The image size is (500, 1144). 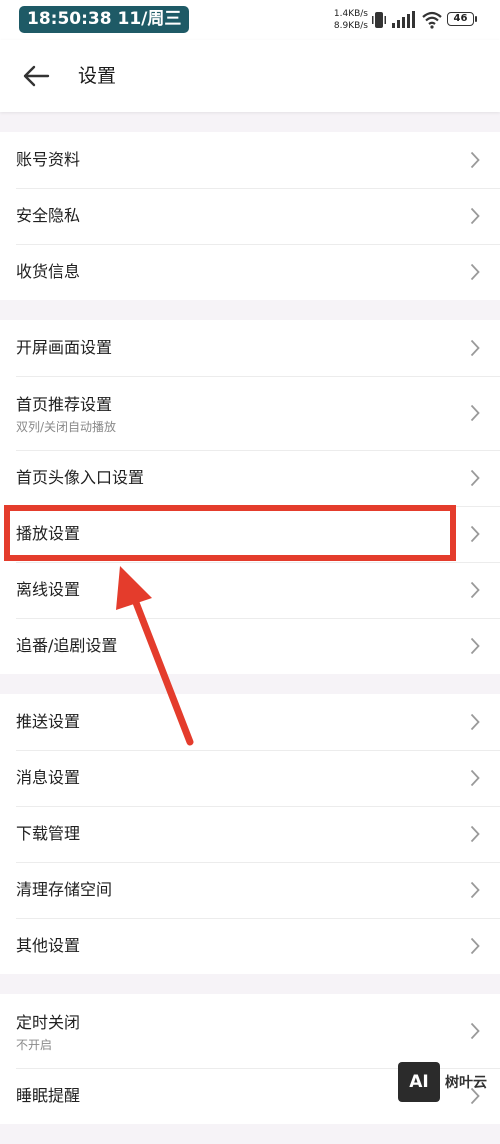 What do you see at coordinates (250, 722) in the screenshot?
I see `settings-item-push: 推送设置` at bounding box center [250, 722].